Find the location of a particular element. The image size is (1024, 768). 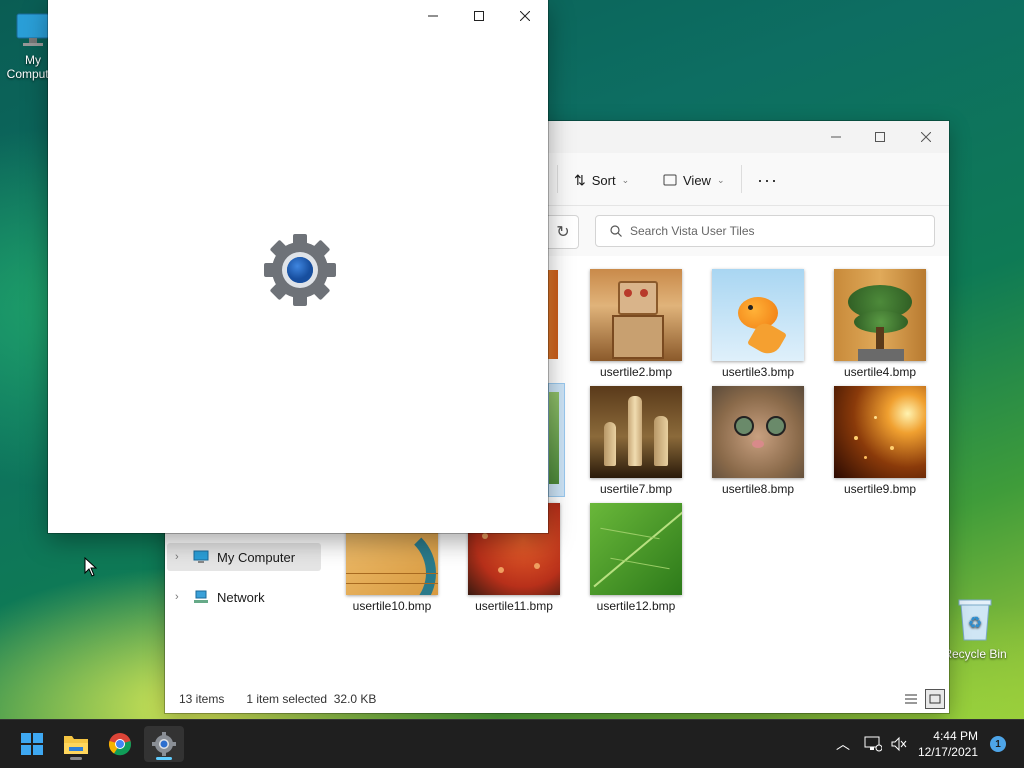

file-item: usertile8.bmp is located at coordinates (758, 441).